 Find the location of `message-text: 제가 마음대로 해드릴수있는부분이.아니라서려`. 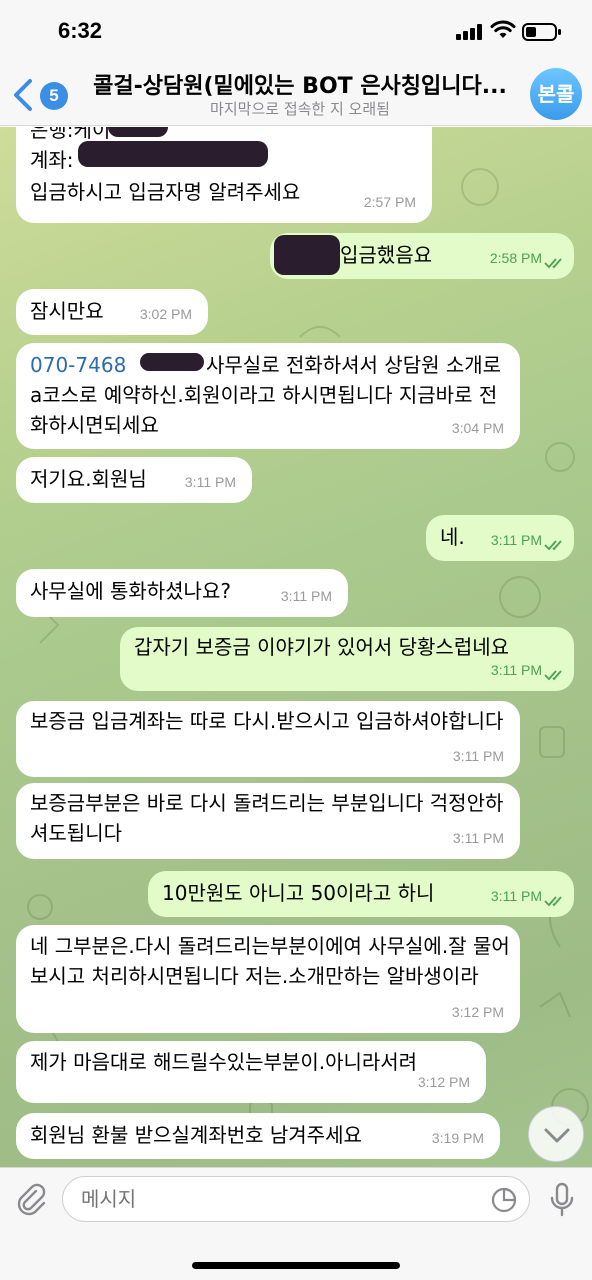

message-text: 제가 마음대로 해드릴수있는부분이.아니라서려 is located at coordinates (224, 1062).